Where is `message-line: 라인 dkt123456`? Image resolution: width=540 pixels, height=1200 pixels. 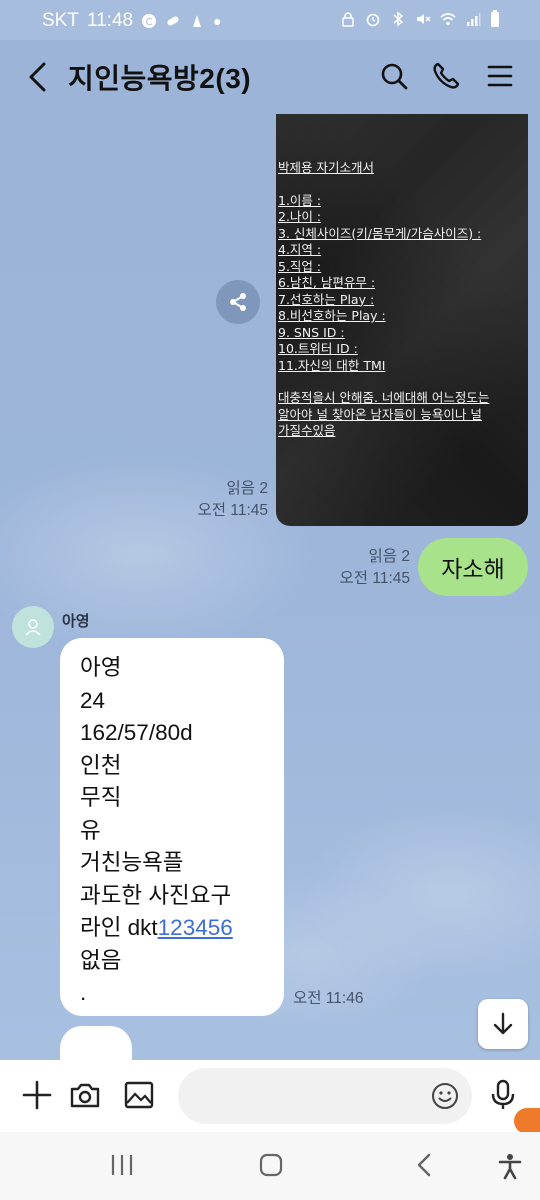 message-line: 라인 dkt123456 is located at coordinates (156, 928).